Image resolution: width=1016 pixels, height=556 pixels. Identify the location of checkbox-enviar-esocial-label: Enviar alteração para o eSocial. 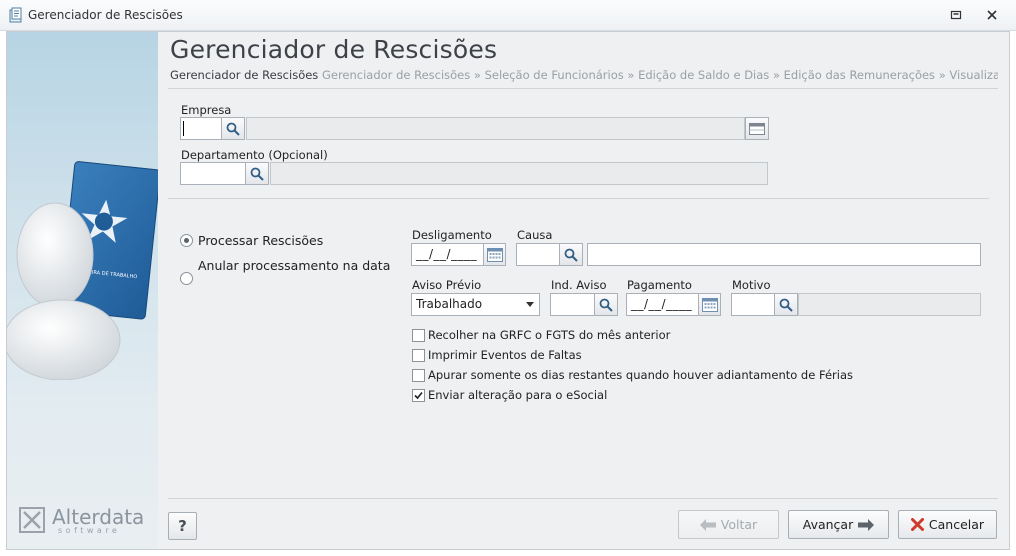
(517, 395).